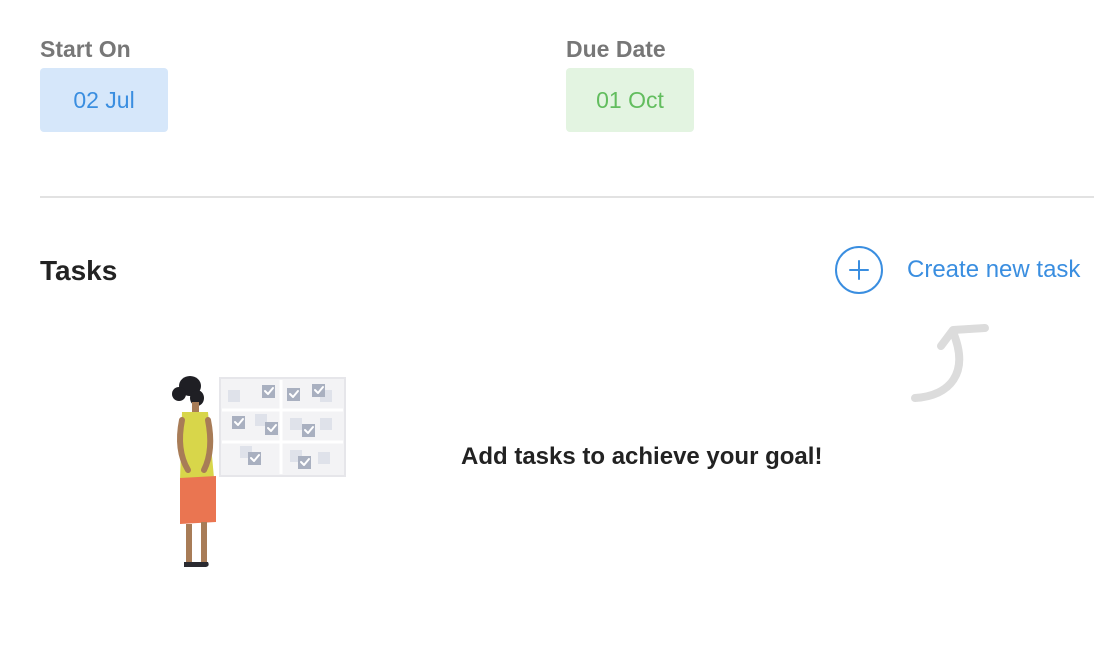 The width and height of the screenshot is (1108, 646). I want to click on due-date-value: 01 Oct, so click(630, 99).